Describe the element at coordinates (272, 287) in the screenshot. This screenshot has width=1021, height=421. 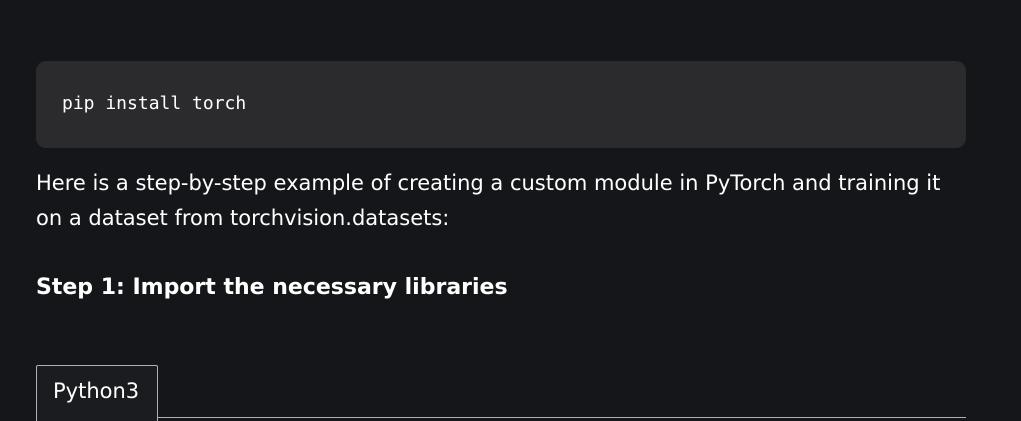
I see `step-heading: Step 1: Import the necessary libraries` at that location.